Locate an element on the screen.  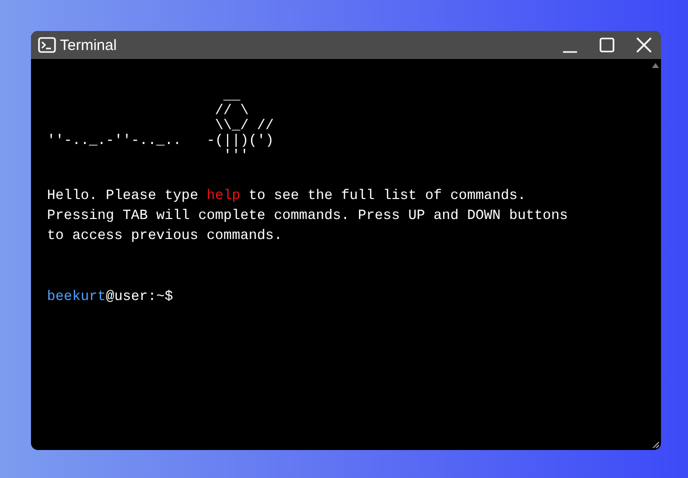
prompt-user: beekurt is located at coordinates (76, 297).